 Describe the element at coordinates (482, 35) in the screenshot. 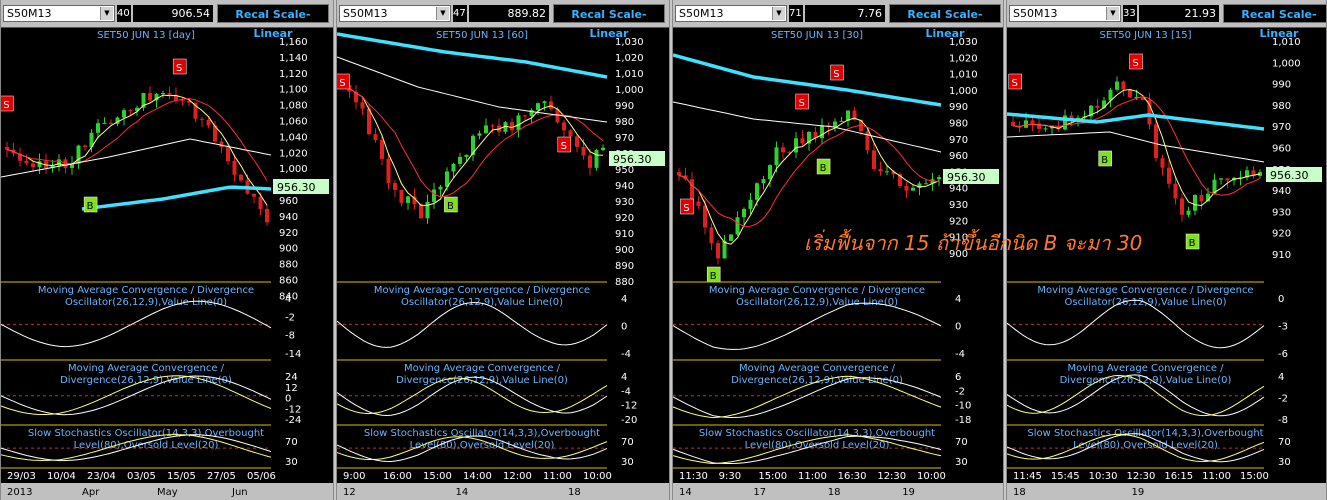

I see `chart-title: SET50 JUN 13 [60]` at that location.